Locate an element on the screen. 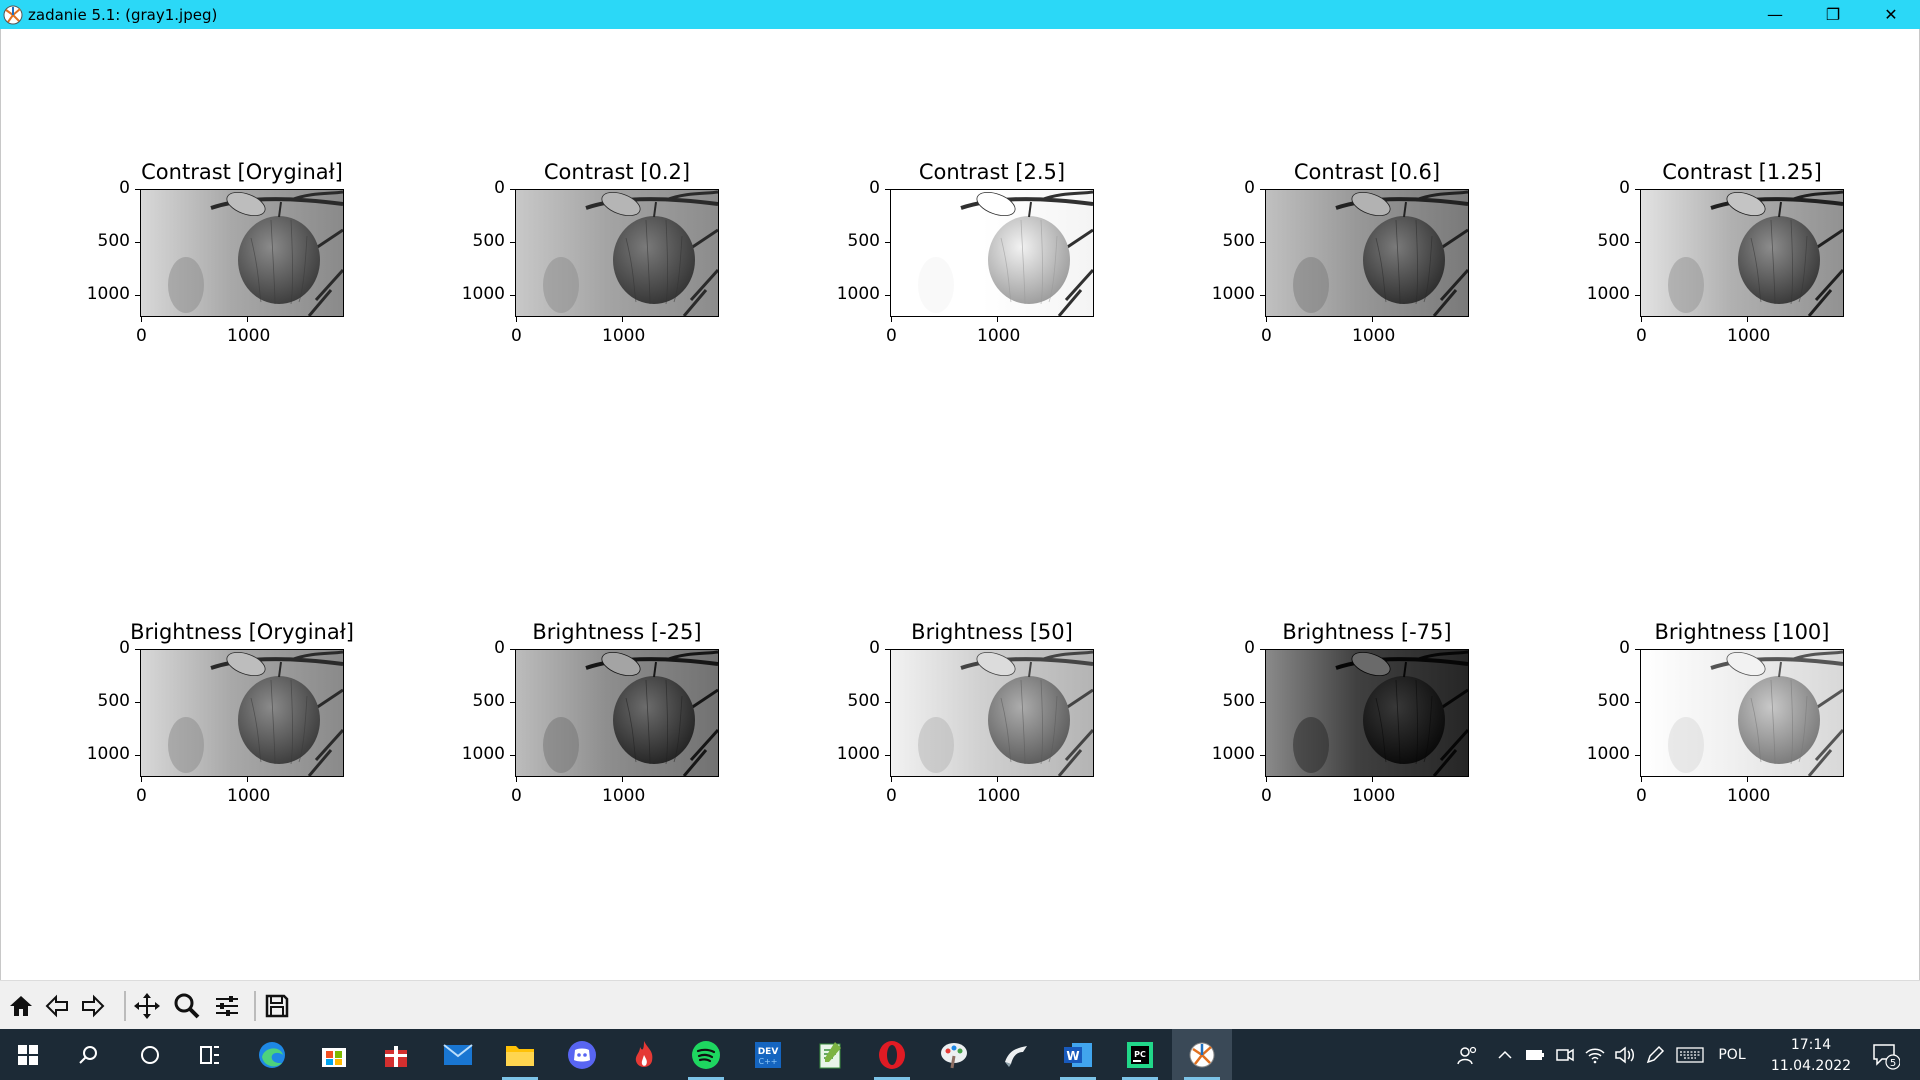 The height and width of the screenshot is (1080, 1920). subplot-panel: Contrast [2.5] 0 500 1000 0 1000 is located at coordinates (922, 258).